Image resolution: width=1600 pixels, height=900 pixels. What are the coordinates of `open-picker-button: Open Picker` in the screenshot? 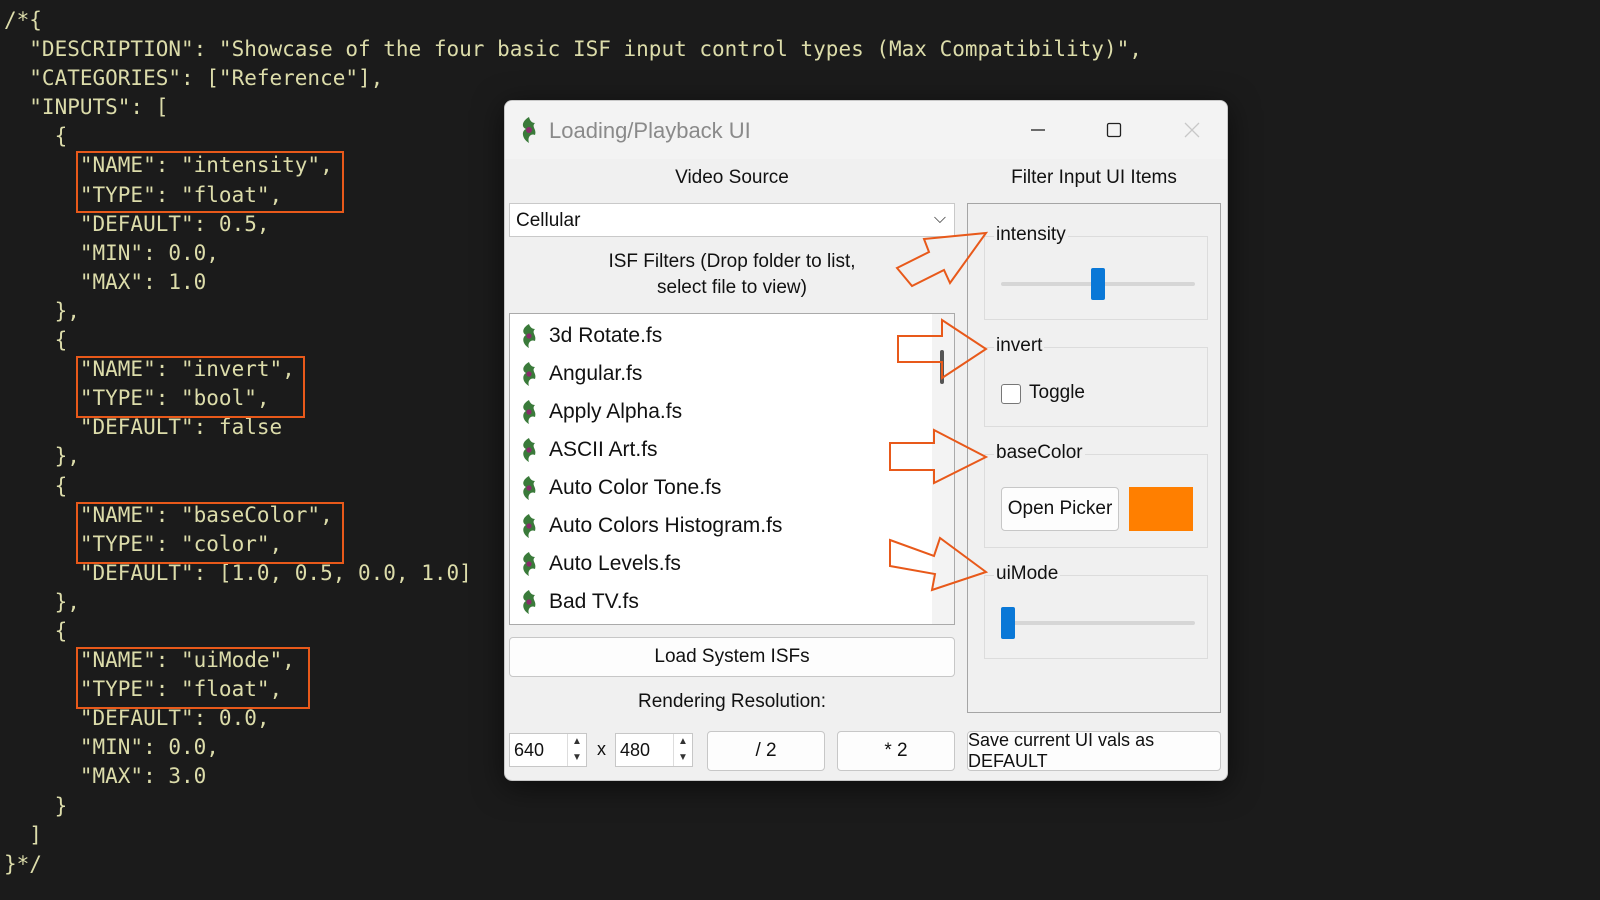 It's located at (1060, 509).